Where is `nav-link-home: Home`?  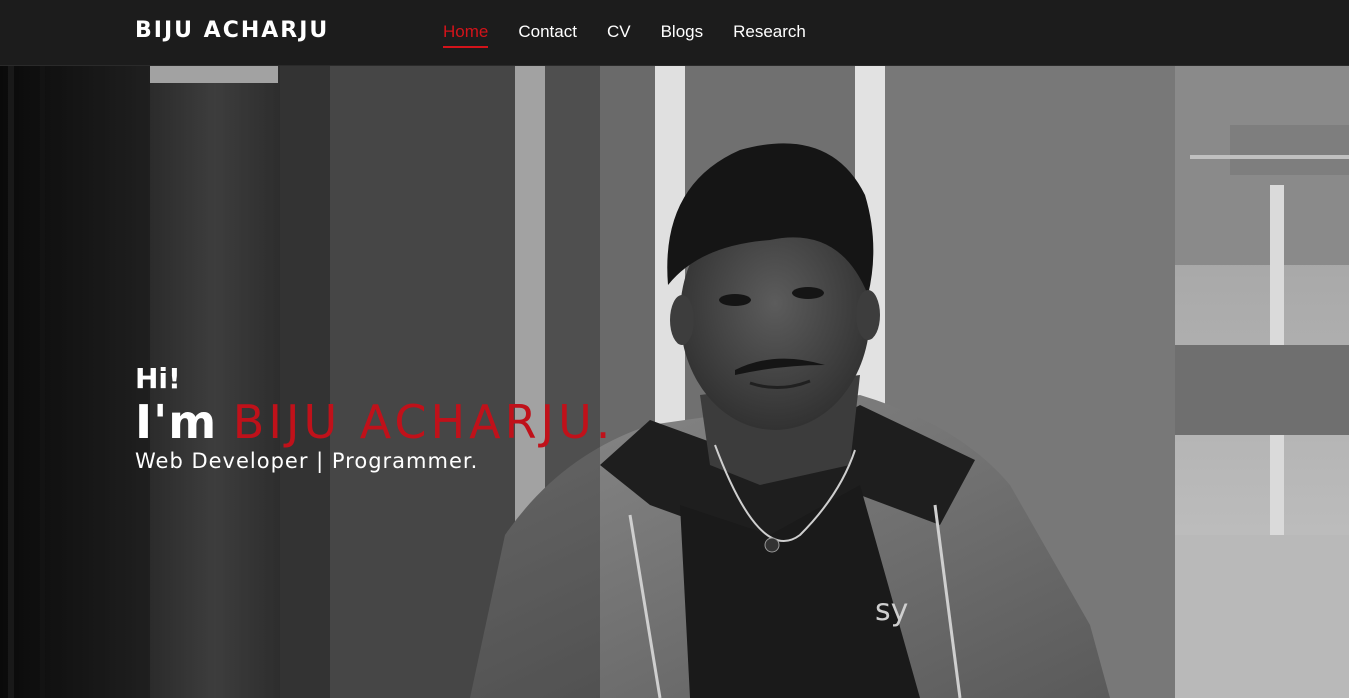
nav-link-home: Home is located at coordinates (466, 35).